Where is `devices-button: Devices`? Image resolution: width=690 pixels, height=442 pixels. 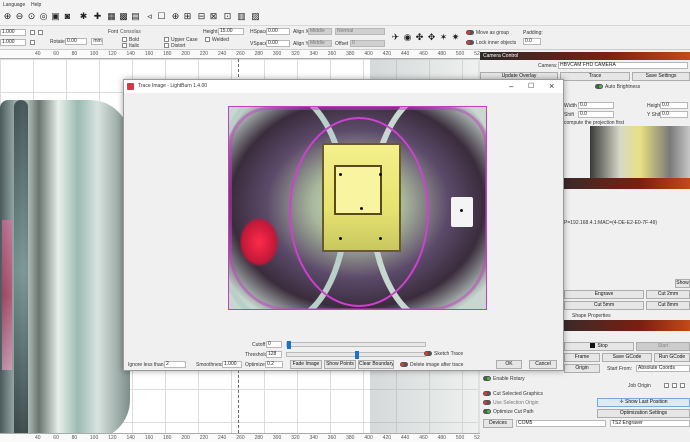
devices-button: Devices is located at coordinates (498, 423).